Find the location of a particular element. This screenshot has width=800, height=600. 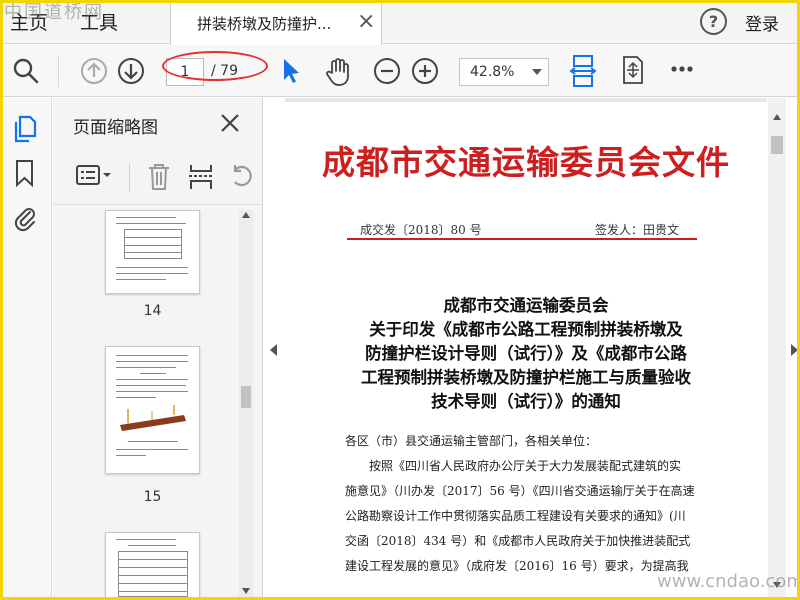

thumbnail-scrollbar is located at coordinates (246, 405).